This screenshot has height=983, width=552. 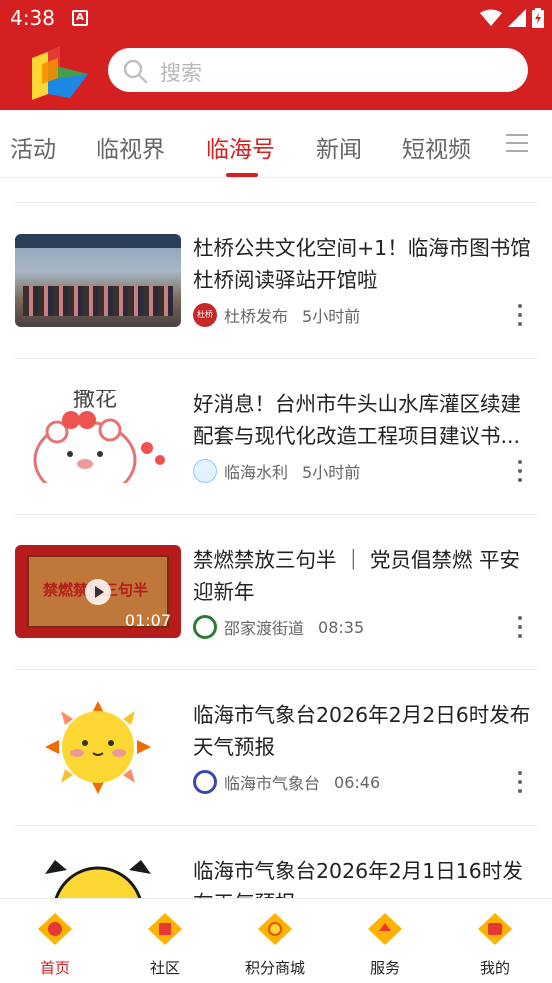 I want to click on tab-short-video: 短视频, so click(x=436, y=147).